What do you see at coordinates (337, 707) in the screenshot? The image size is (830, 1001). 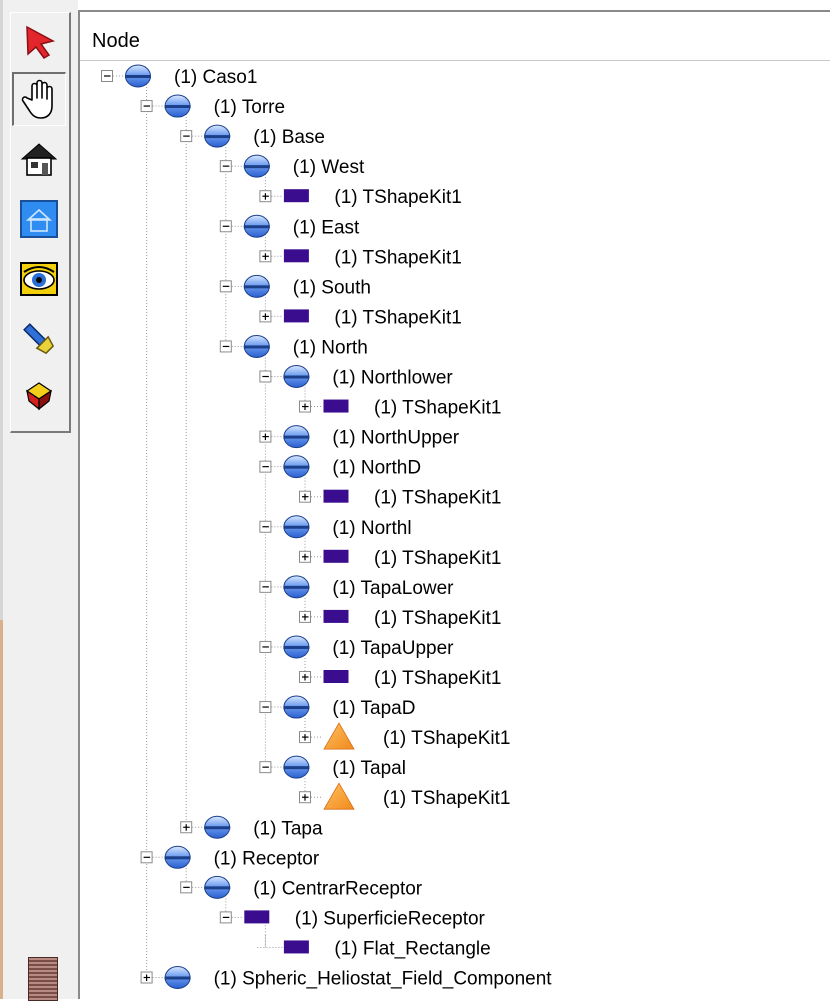 I see `tree-node: (1) TapaD` at bounding box center [337, 707].